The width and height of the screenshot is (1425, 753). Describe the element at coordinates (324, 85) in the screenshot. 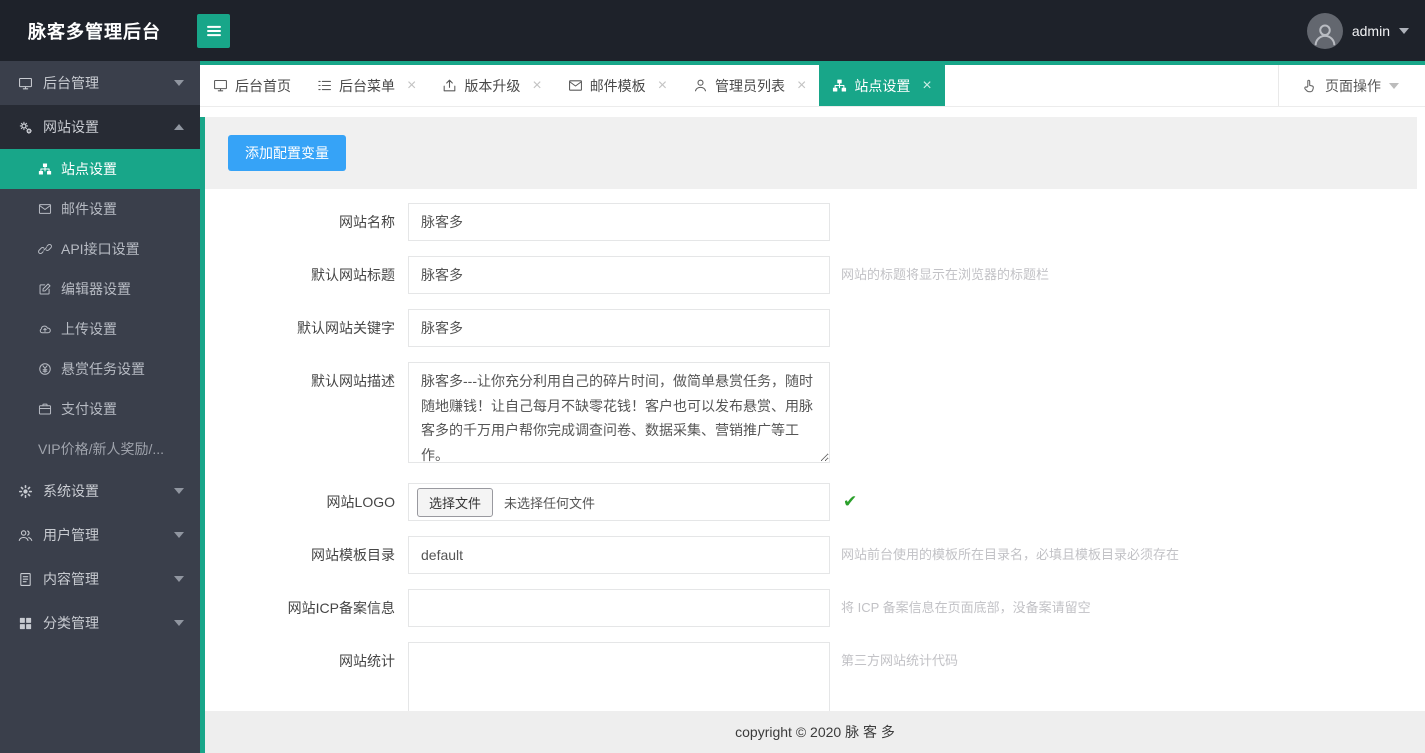

I see `list-icon` at that location.